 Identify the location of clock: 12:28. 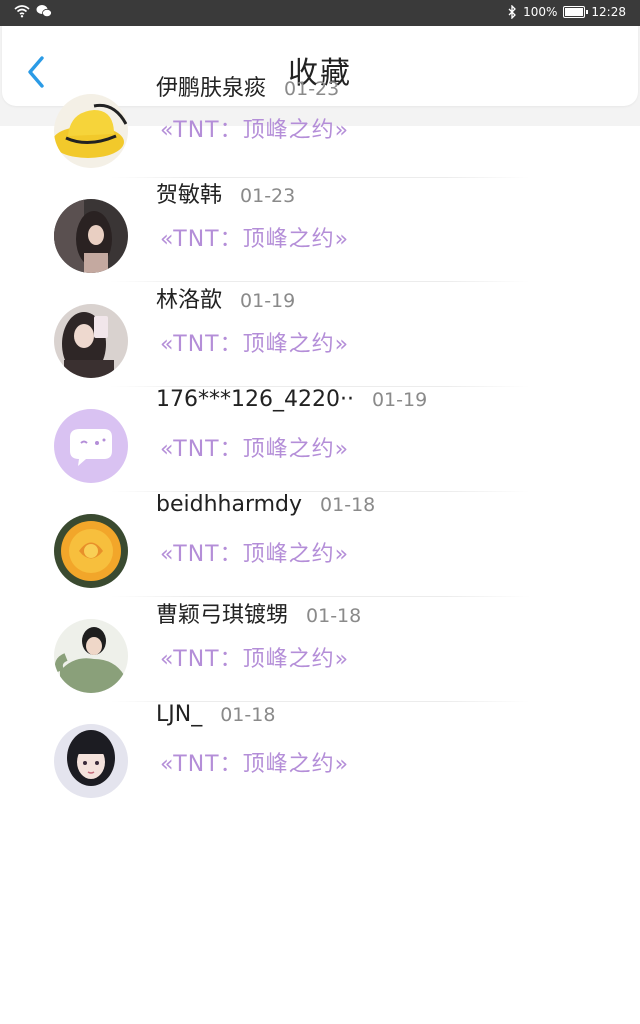
(608, 12).